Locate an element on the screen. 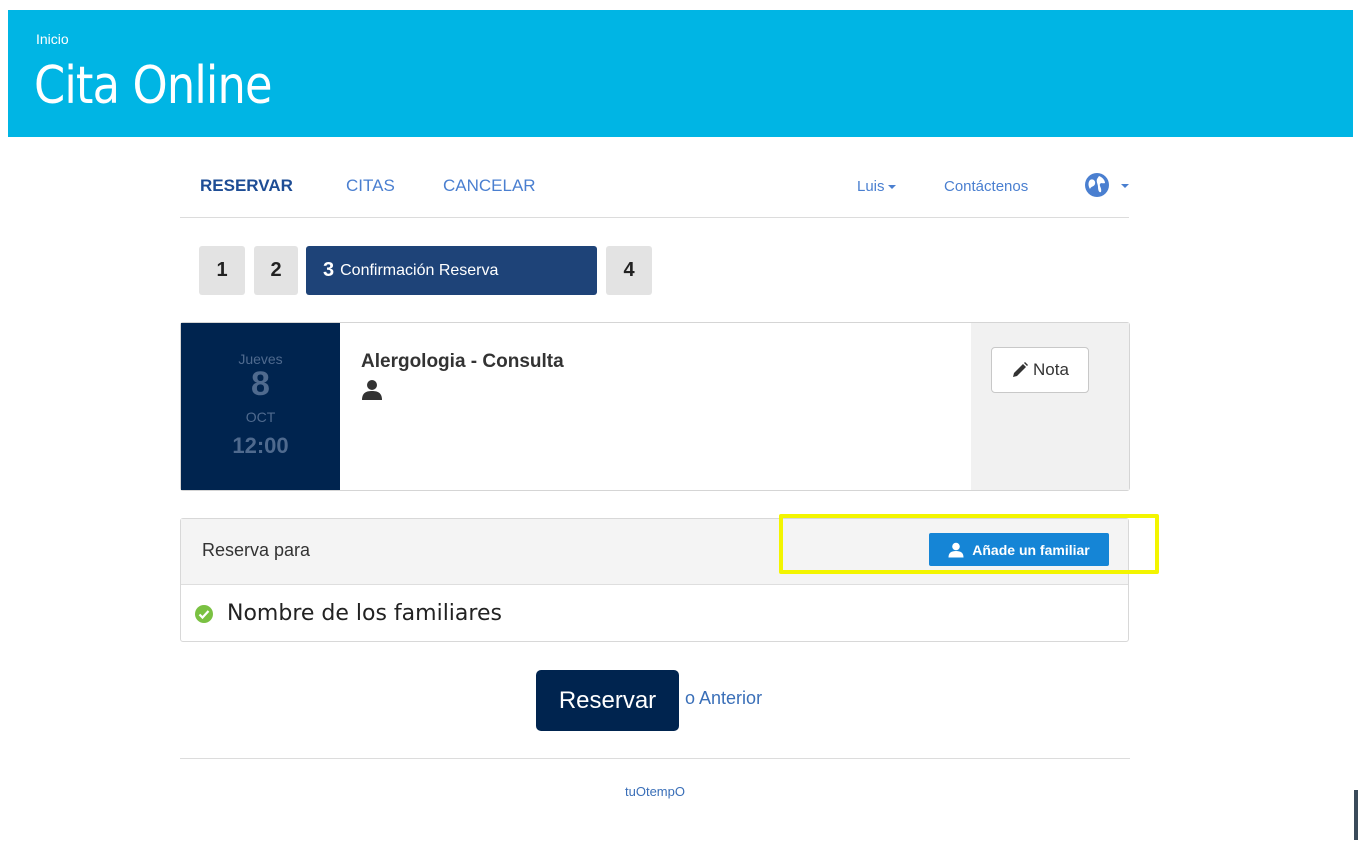 The width and height of the screenshot is (1360, 853). step-1: 1 is located at coordinates (222, 270).